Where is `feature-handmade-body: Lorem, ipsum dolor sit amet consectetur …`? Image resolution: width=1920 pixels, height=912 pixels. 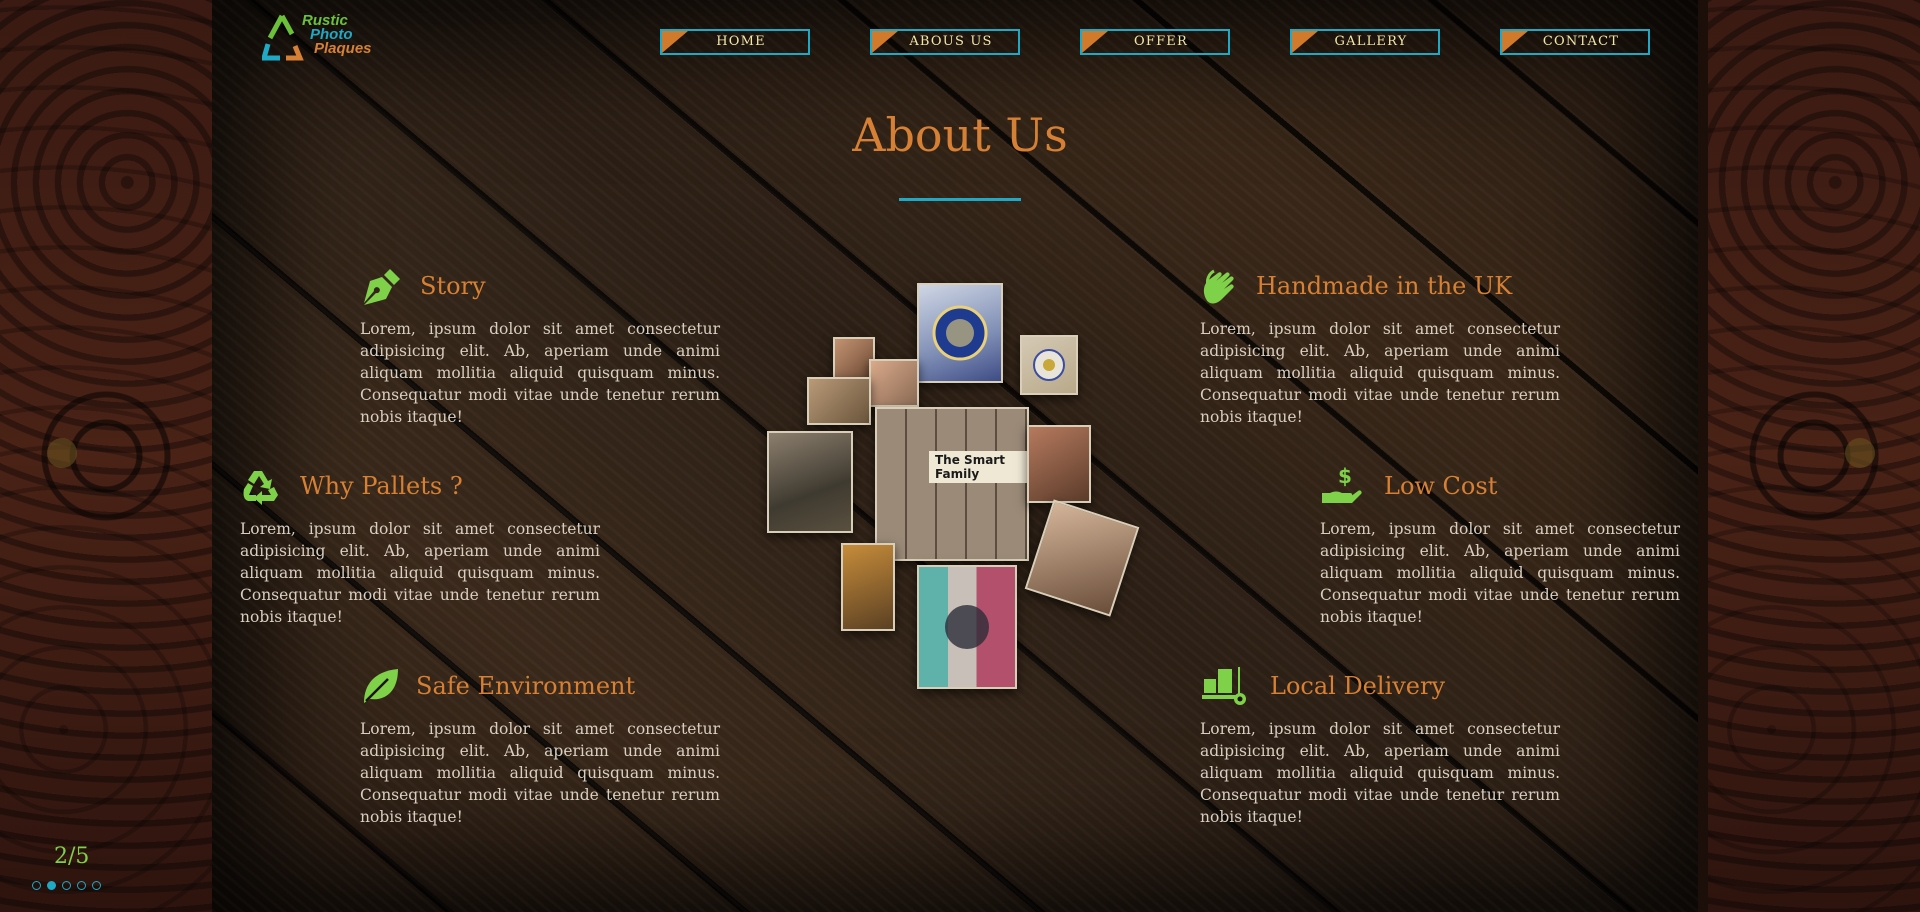 feature-handmade-body: Lorem, ipsum dolor sit amet consectetur … is located at coordinates (1380, 373).